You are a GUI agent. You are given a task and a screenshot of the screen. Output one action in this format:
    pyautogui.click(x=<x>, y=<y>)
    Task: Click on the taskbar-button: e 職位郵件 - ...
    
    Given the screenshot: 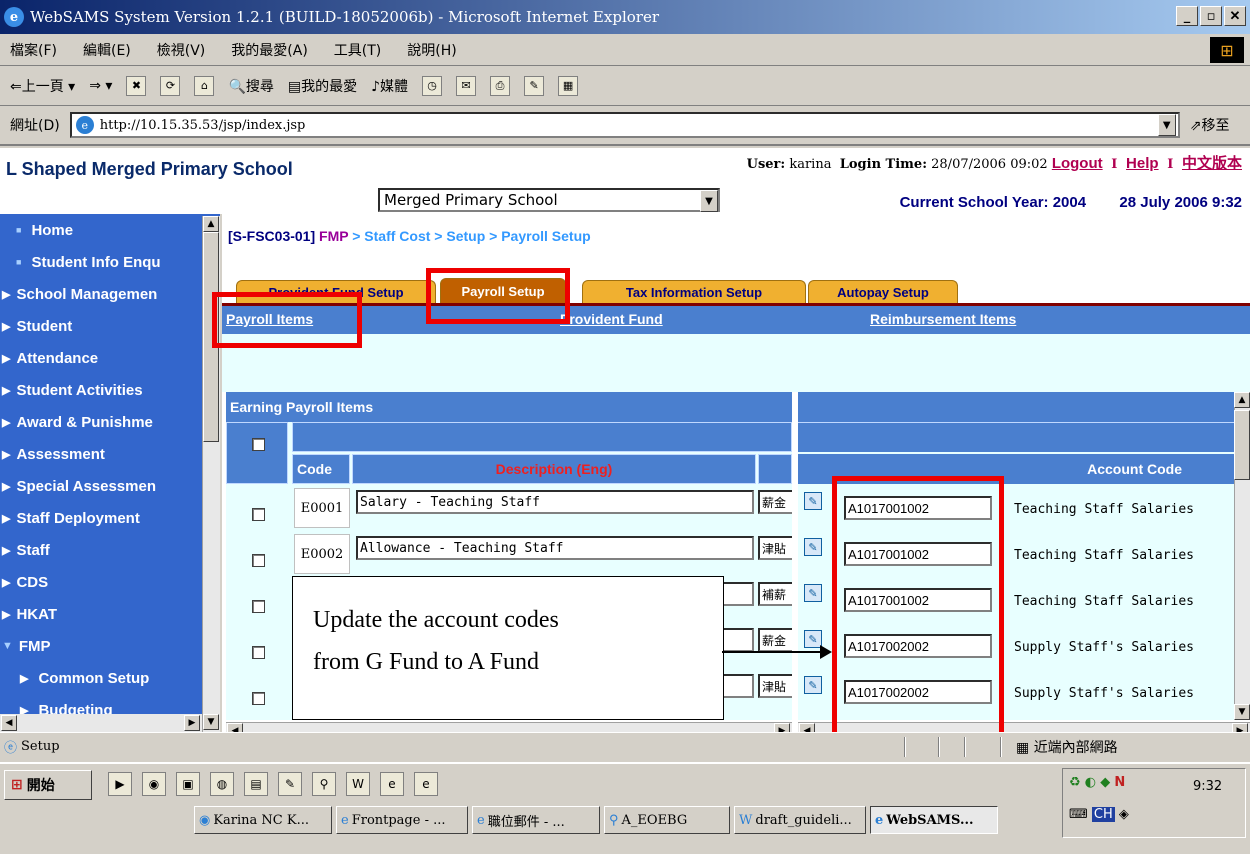 What is the action you would take?
    pyautogui.click(x=536, y=820)
    